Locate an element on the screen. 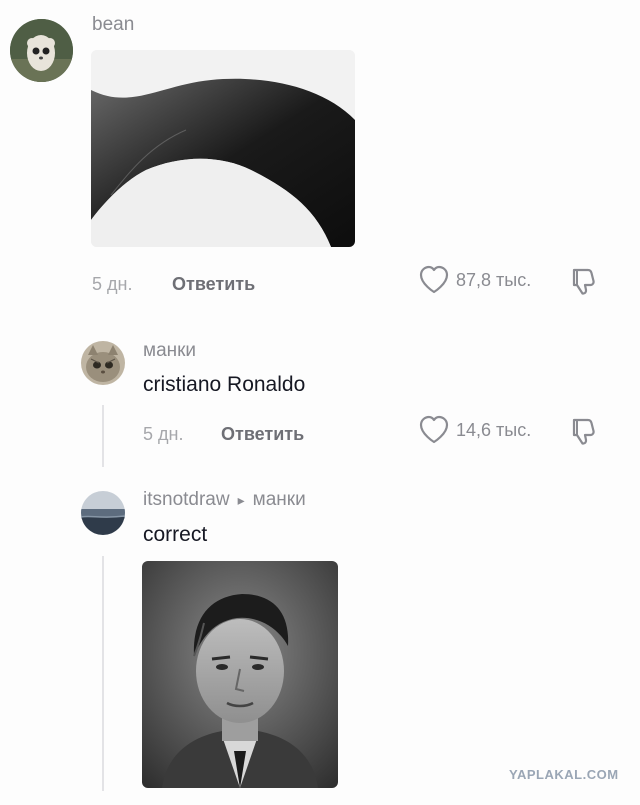  reply-to-username: манки is located at coordinates (279, 500).